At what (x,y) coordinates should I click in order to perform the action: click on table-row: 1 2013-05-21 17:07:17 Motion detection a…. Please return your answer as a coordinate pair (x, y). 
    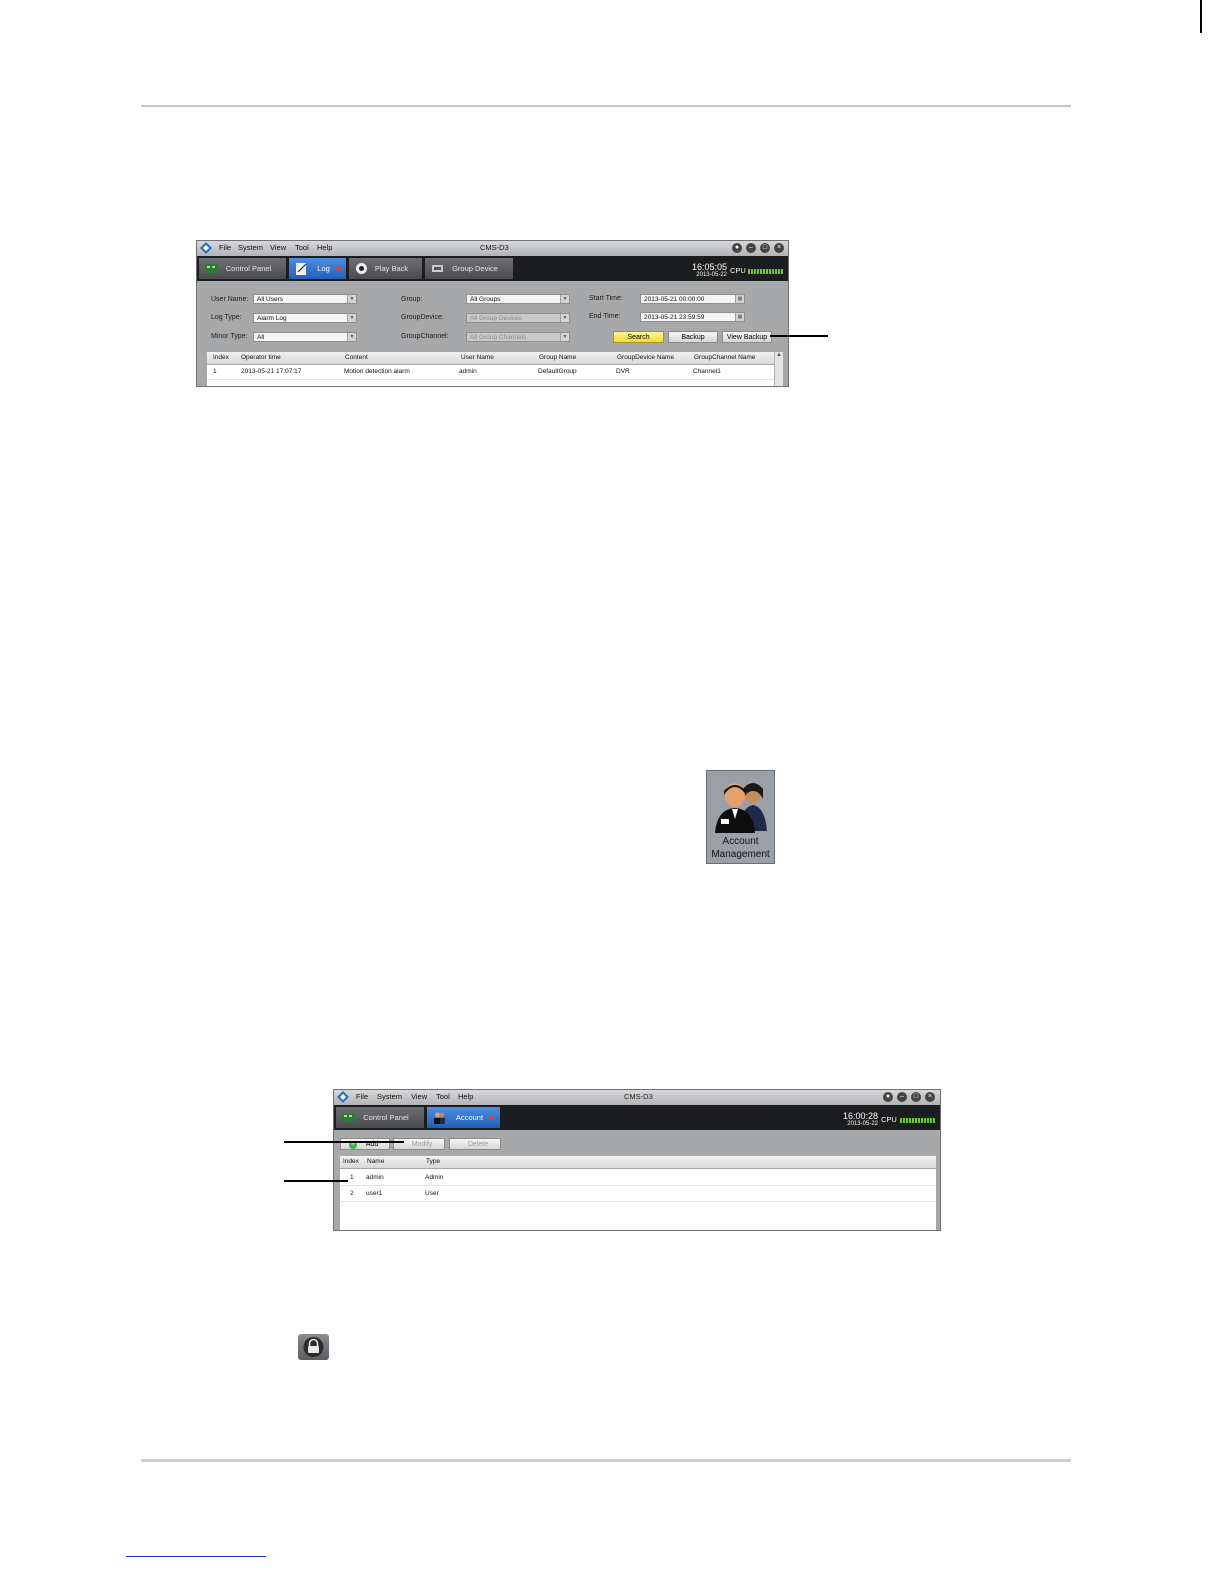
    Looking at the image, I should click on (494, 373).